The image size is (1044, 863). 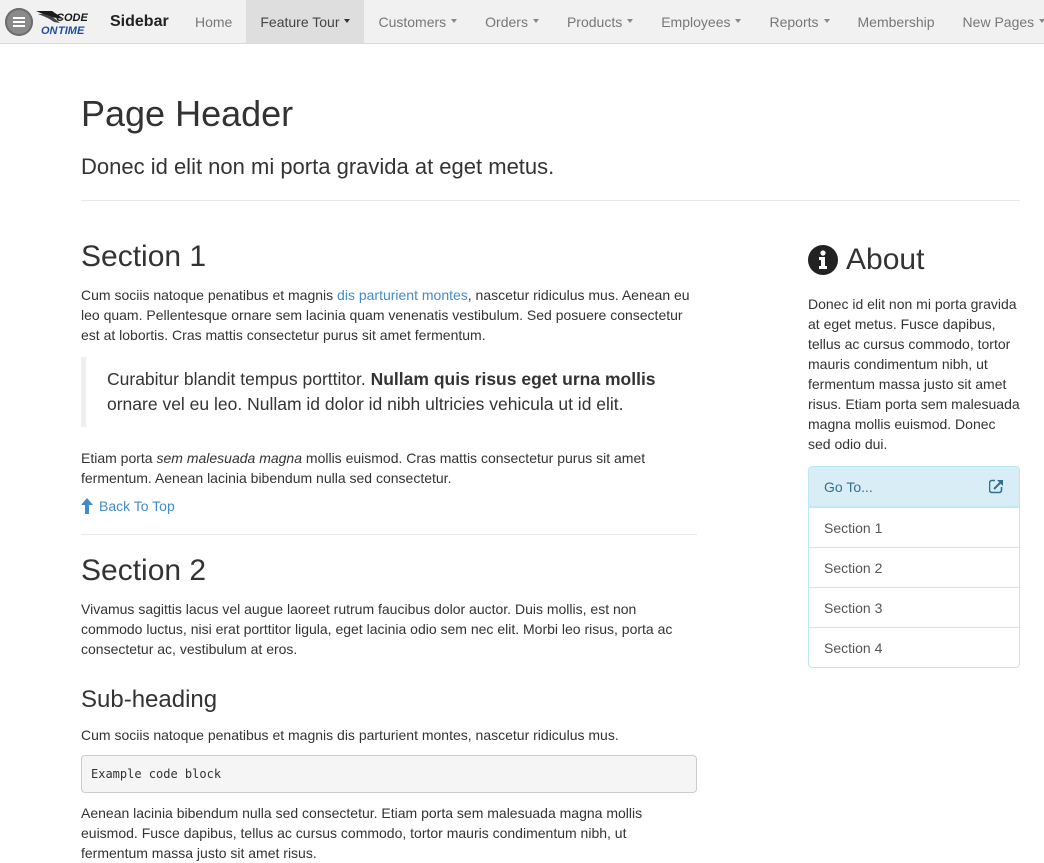 I want to click on goto-item-section-1: Section 1, so click(x=914, y=527).